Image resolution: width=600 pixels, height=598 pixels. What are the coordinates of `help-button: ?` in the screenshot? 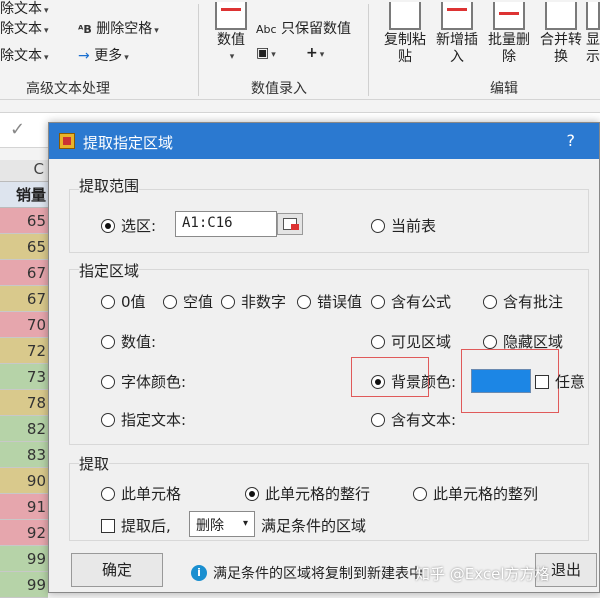 It's located at (571, 140).